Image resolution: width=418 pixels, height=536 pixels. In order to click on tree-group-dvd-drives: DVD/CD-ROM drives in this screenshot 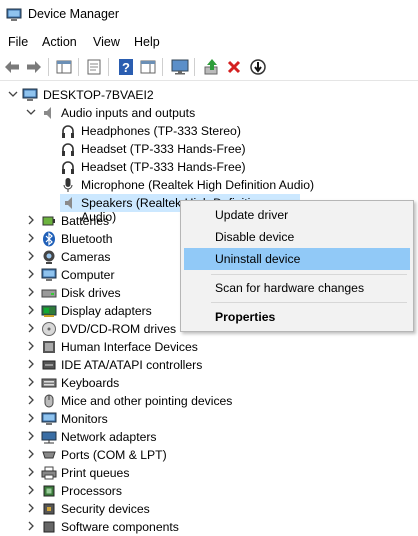, I will do `click(90, 329)`.